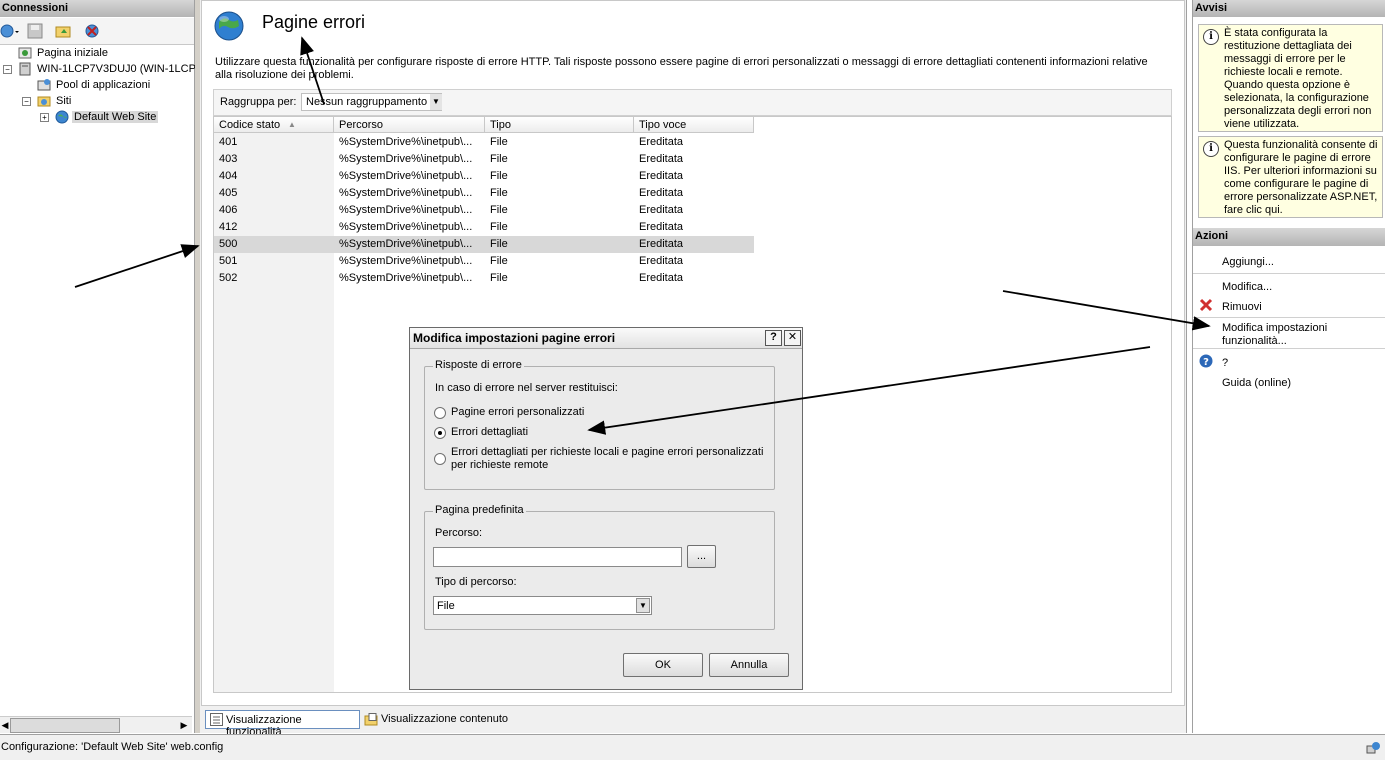 The image size is (1385, 764). I want to click on arrow-to-tree, so click(137, 266).